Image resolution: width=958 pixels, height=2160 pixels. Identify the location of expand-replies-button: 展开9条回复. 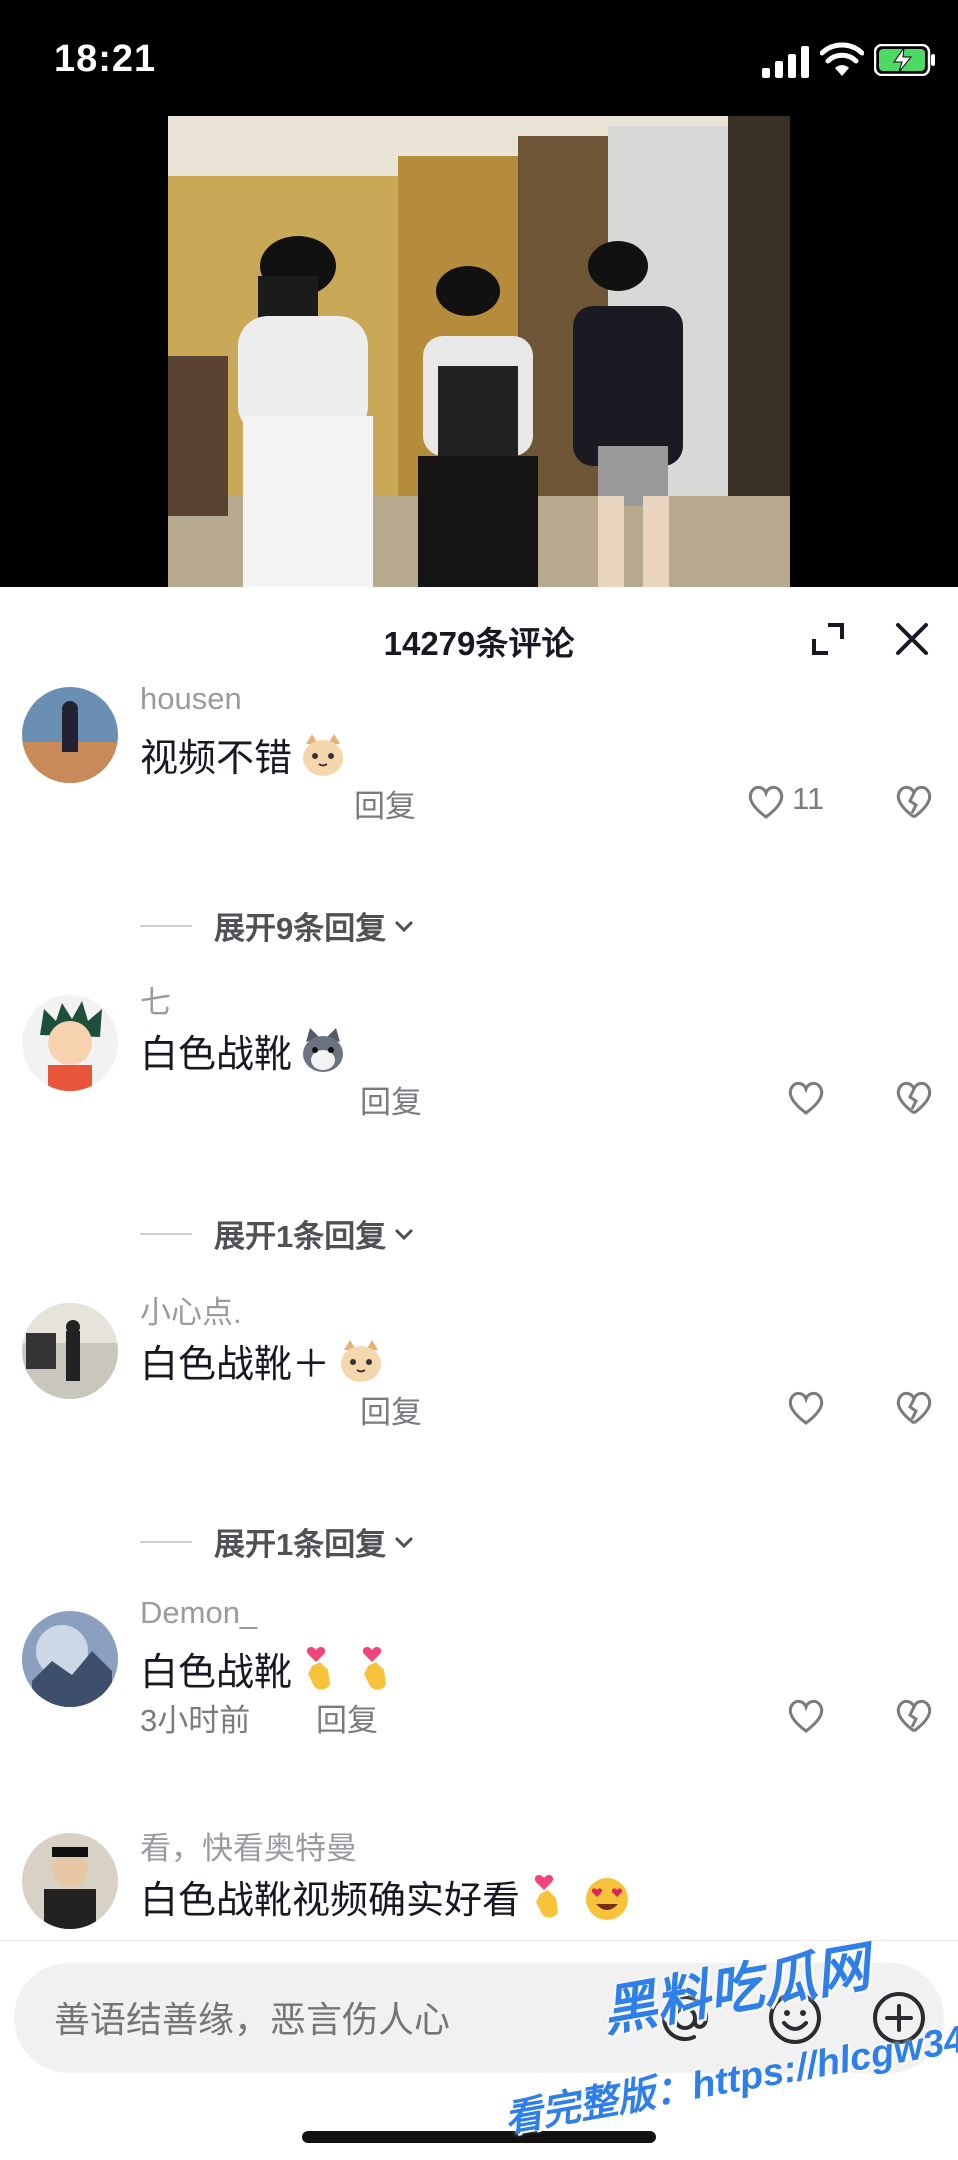
(278, 925).